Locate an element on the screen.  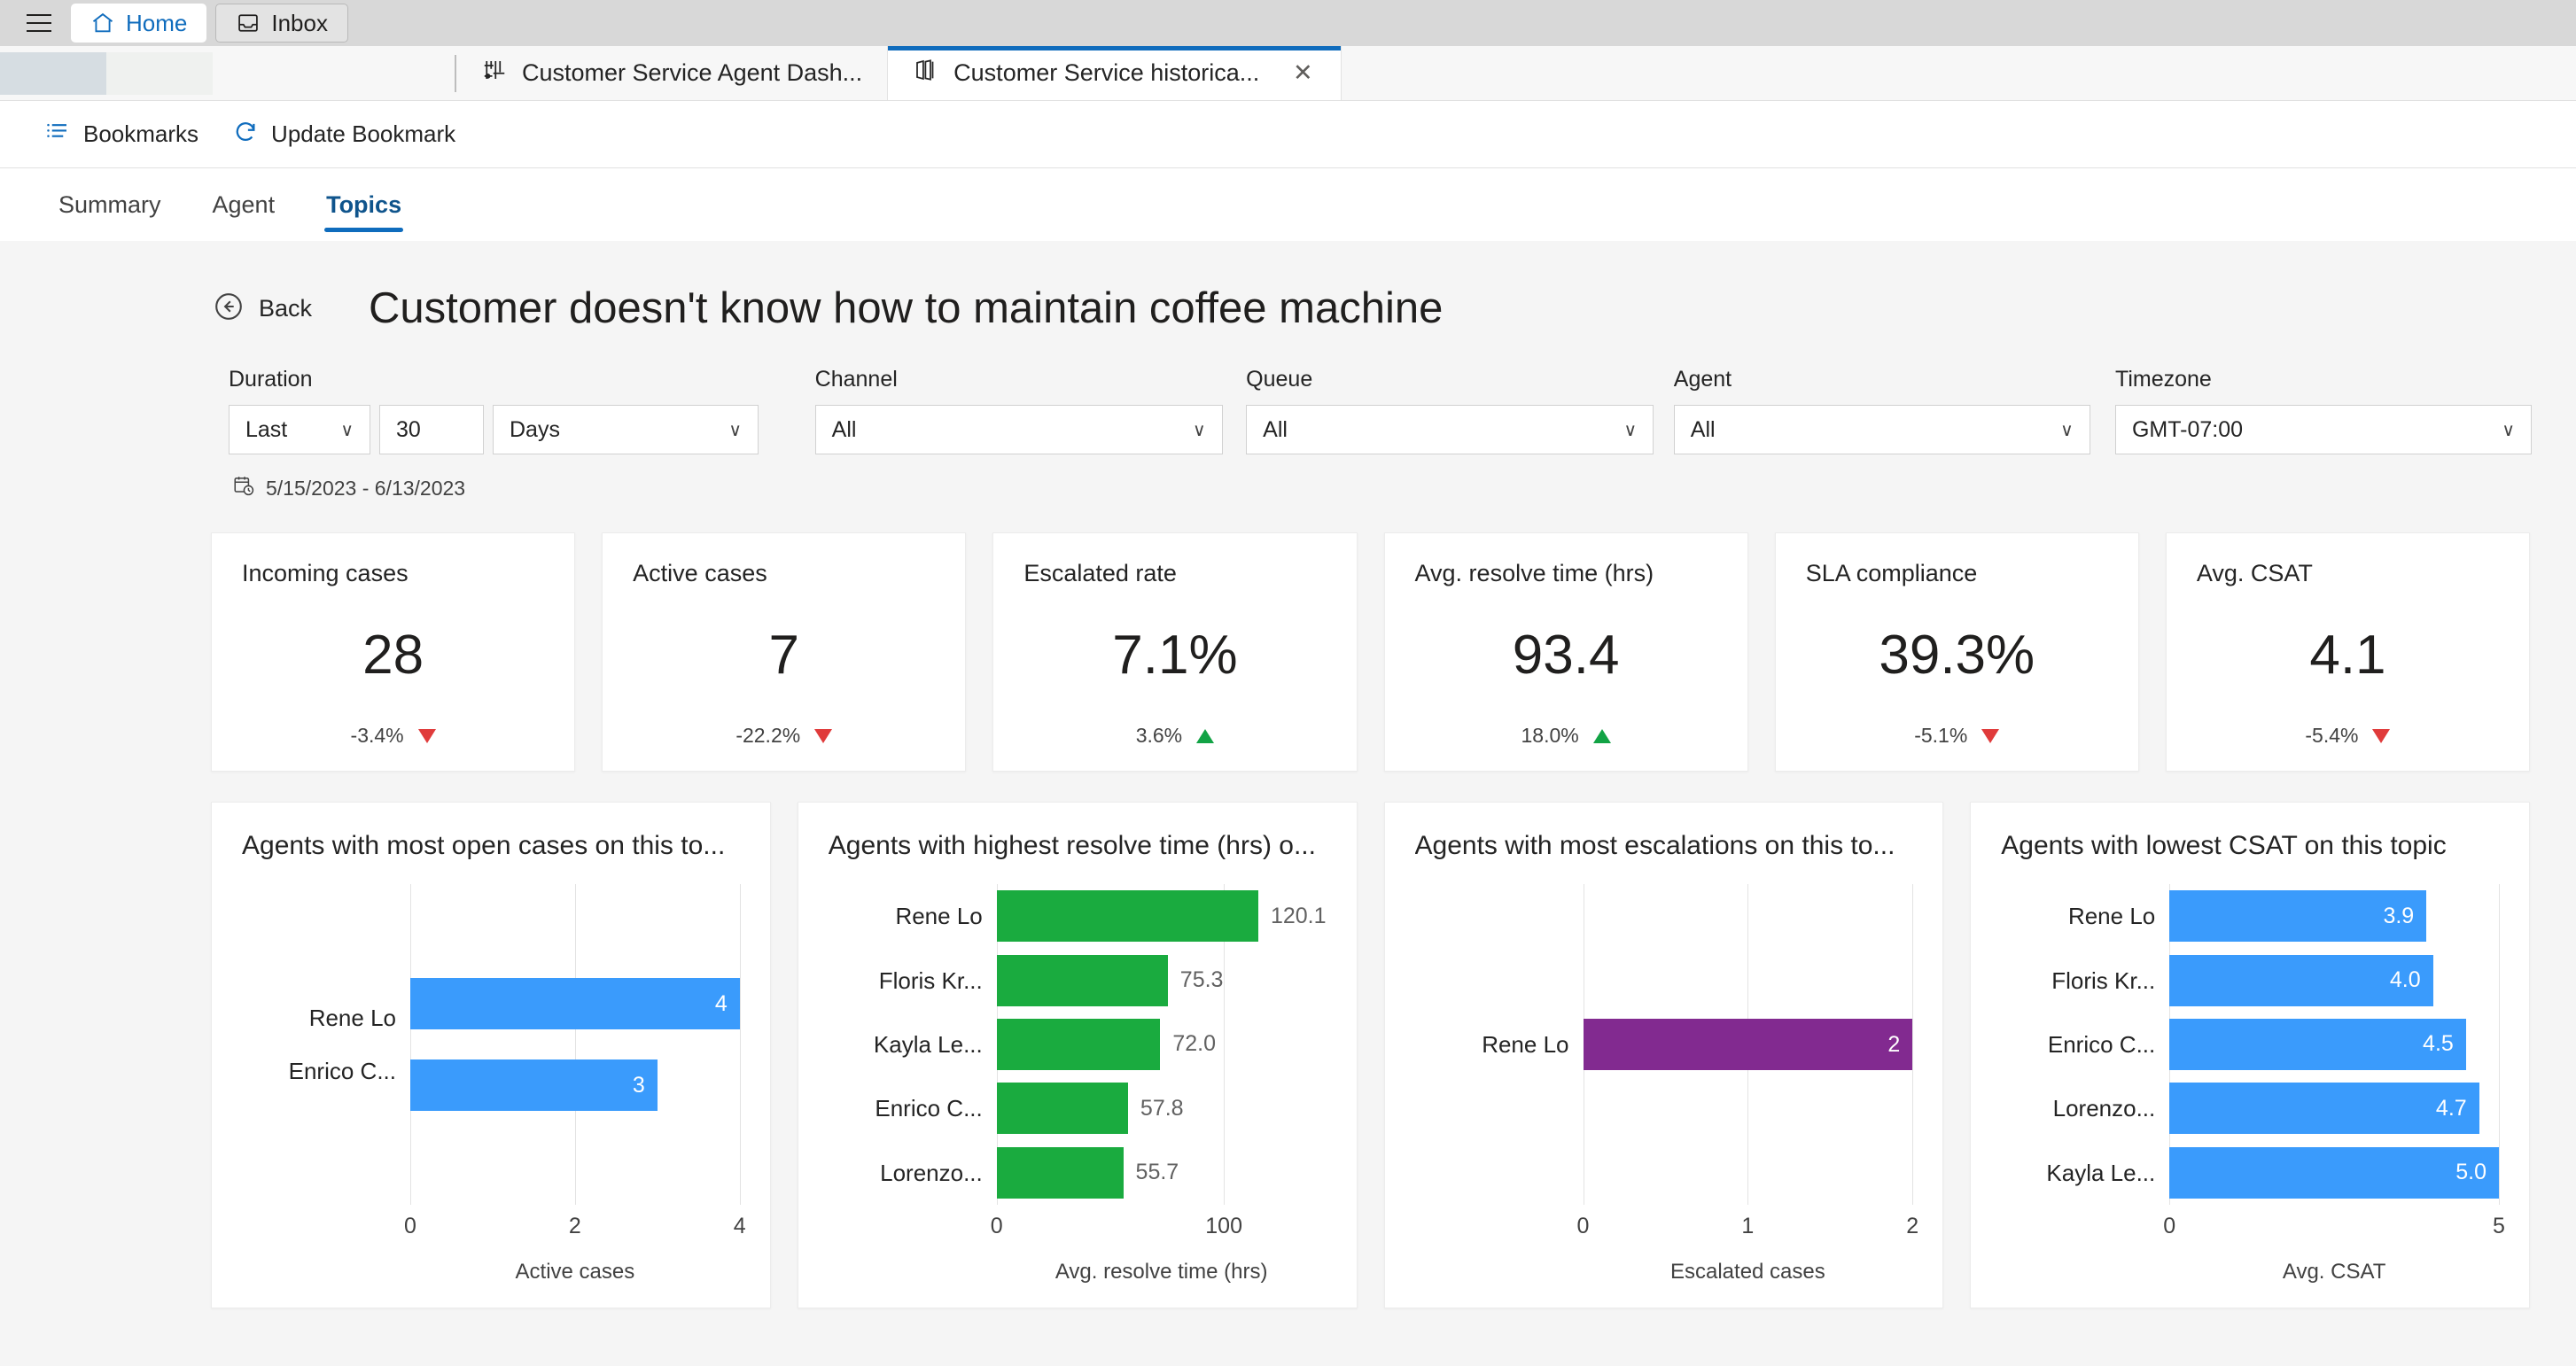
nav-tab-label: Topics is located at coordinates (364, 204).